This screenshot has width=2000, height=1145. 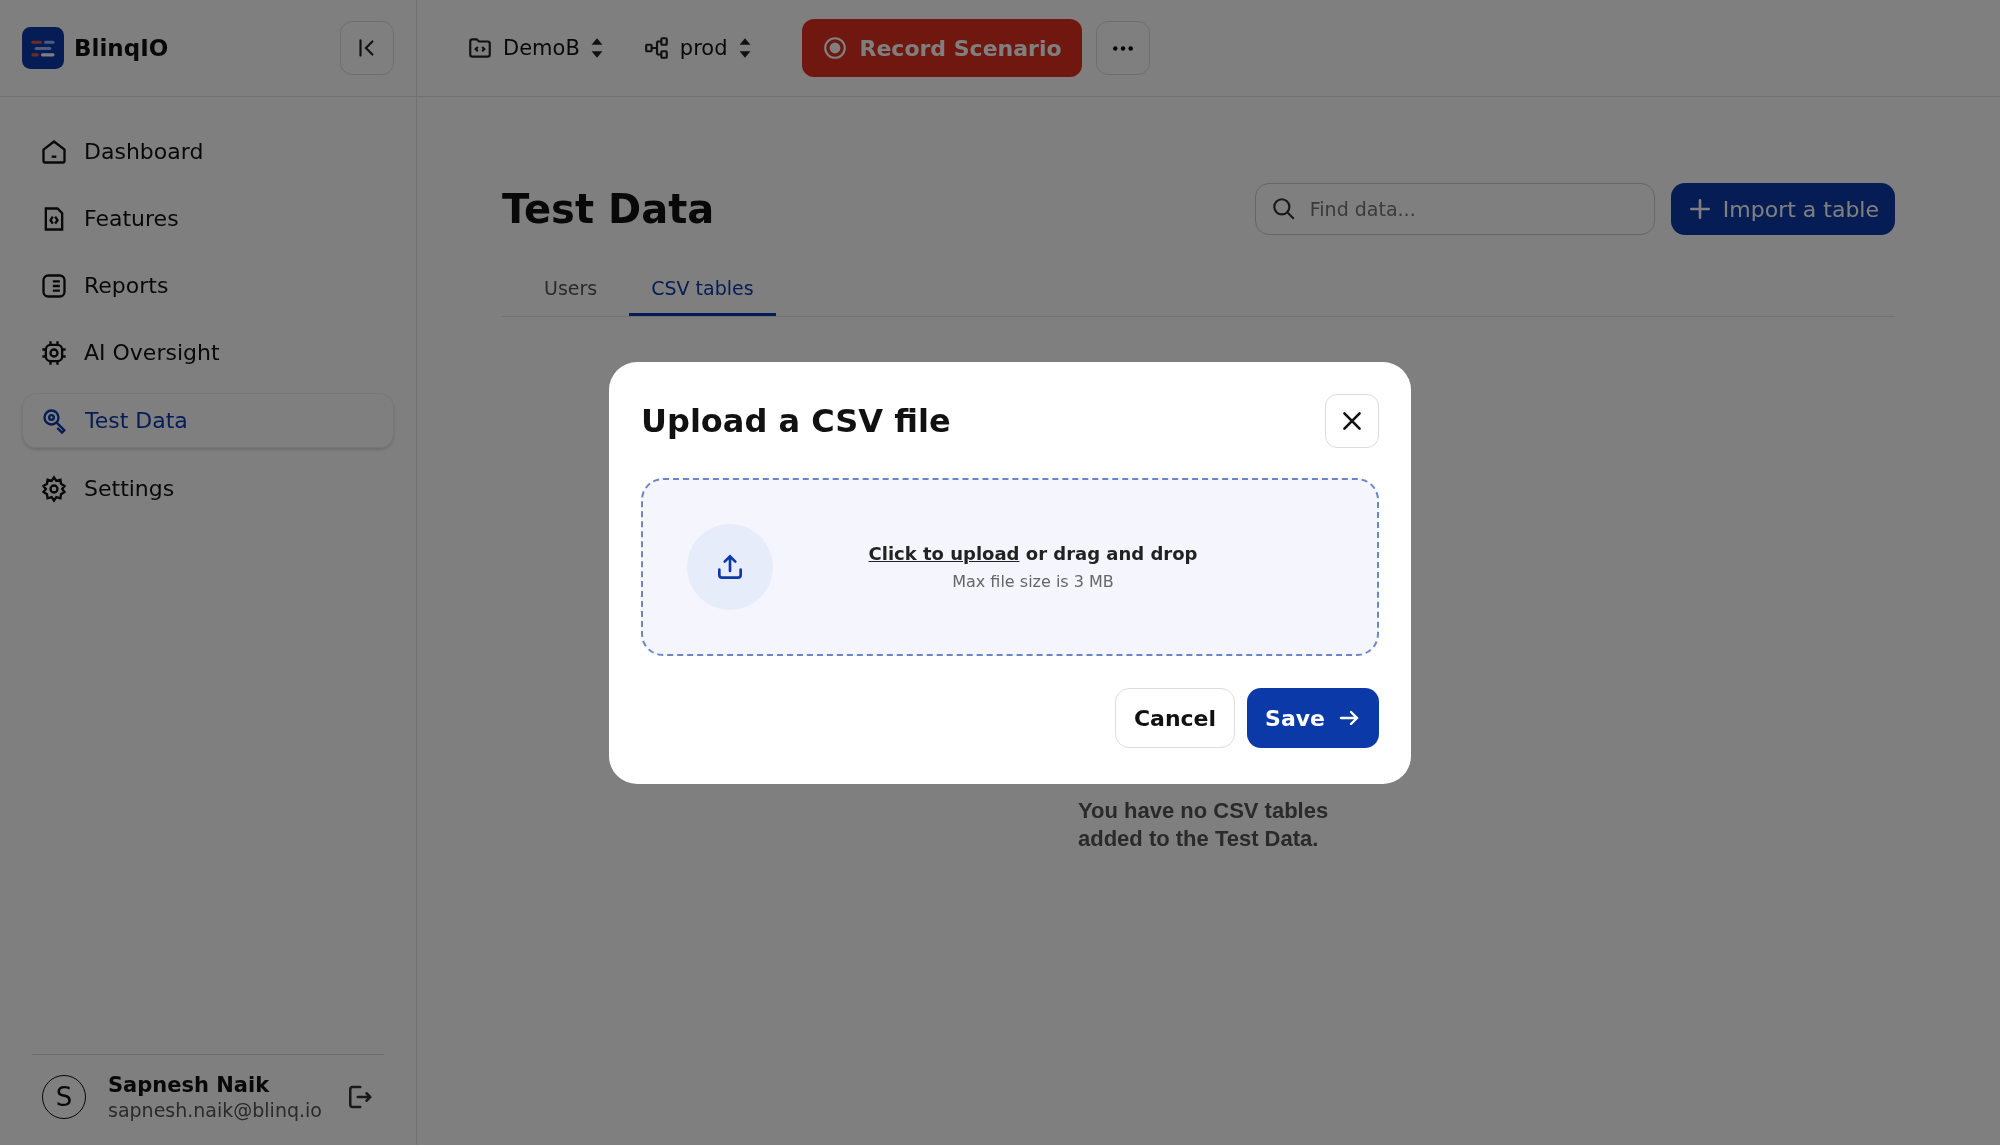 What do you see at coordinates (608, 209) in the screenshot?
I see `page-title: Test Data` at bounding box center [608, 209].